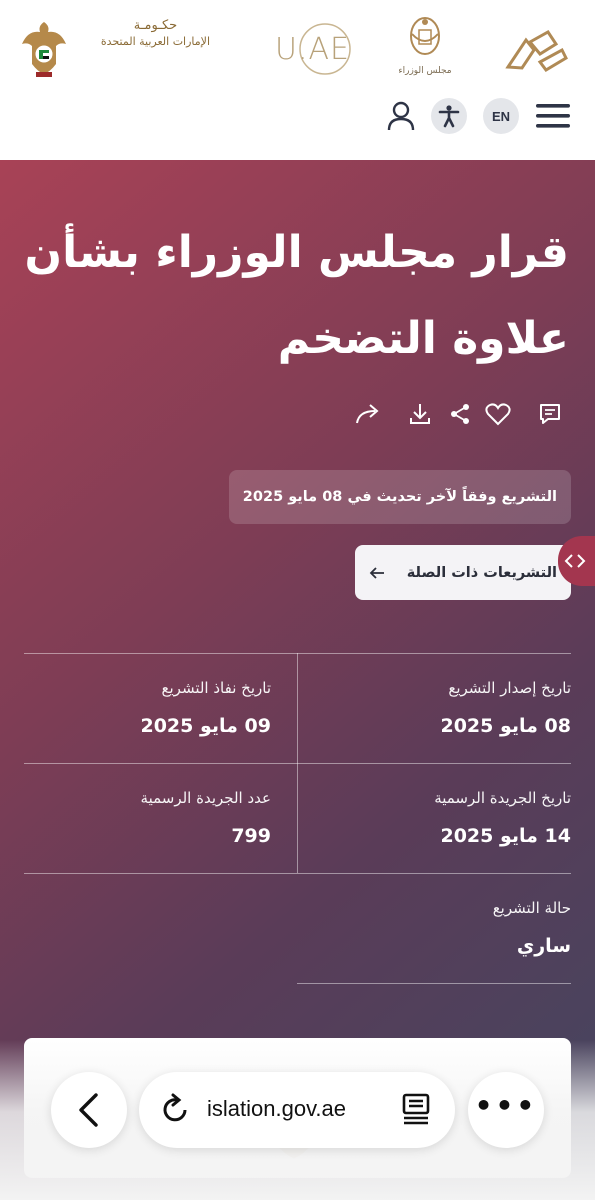 The height and width of the screenshot is (1200, 595). I want to click on effective-date-value: 09 مايو 2025, so click(205, 726).